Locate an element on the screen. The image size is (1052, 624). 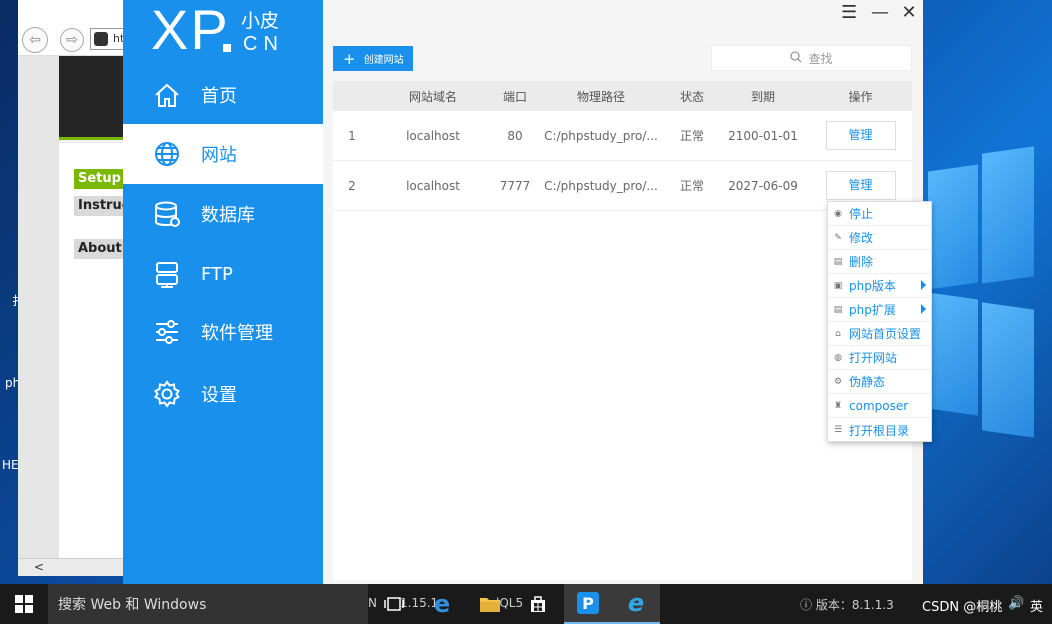
sidebar-item-database: 数据库 is located at coordinates (223, 214).